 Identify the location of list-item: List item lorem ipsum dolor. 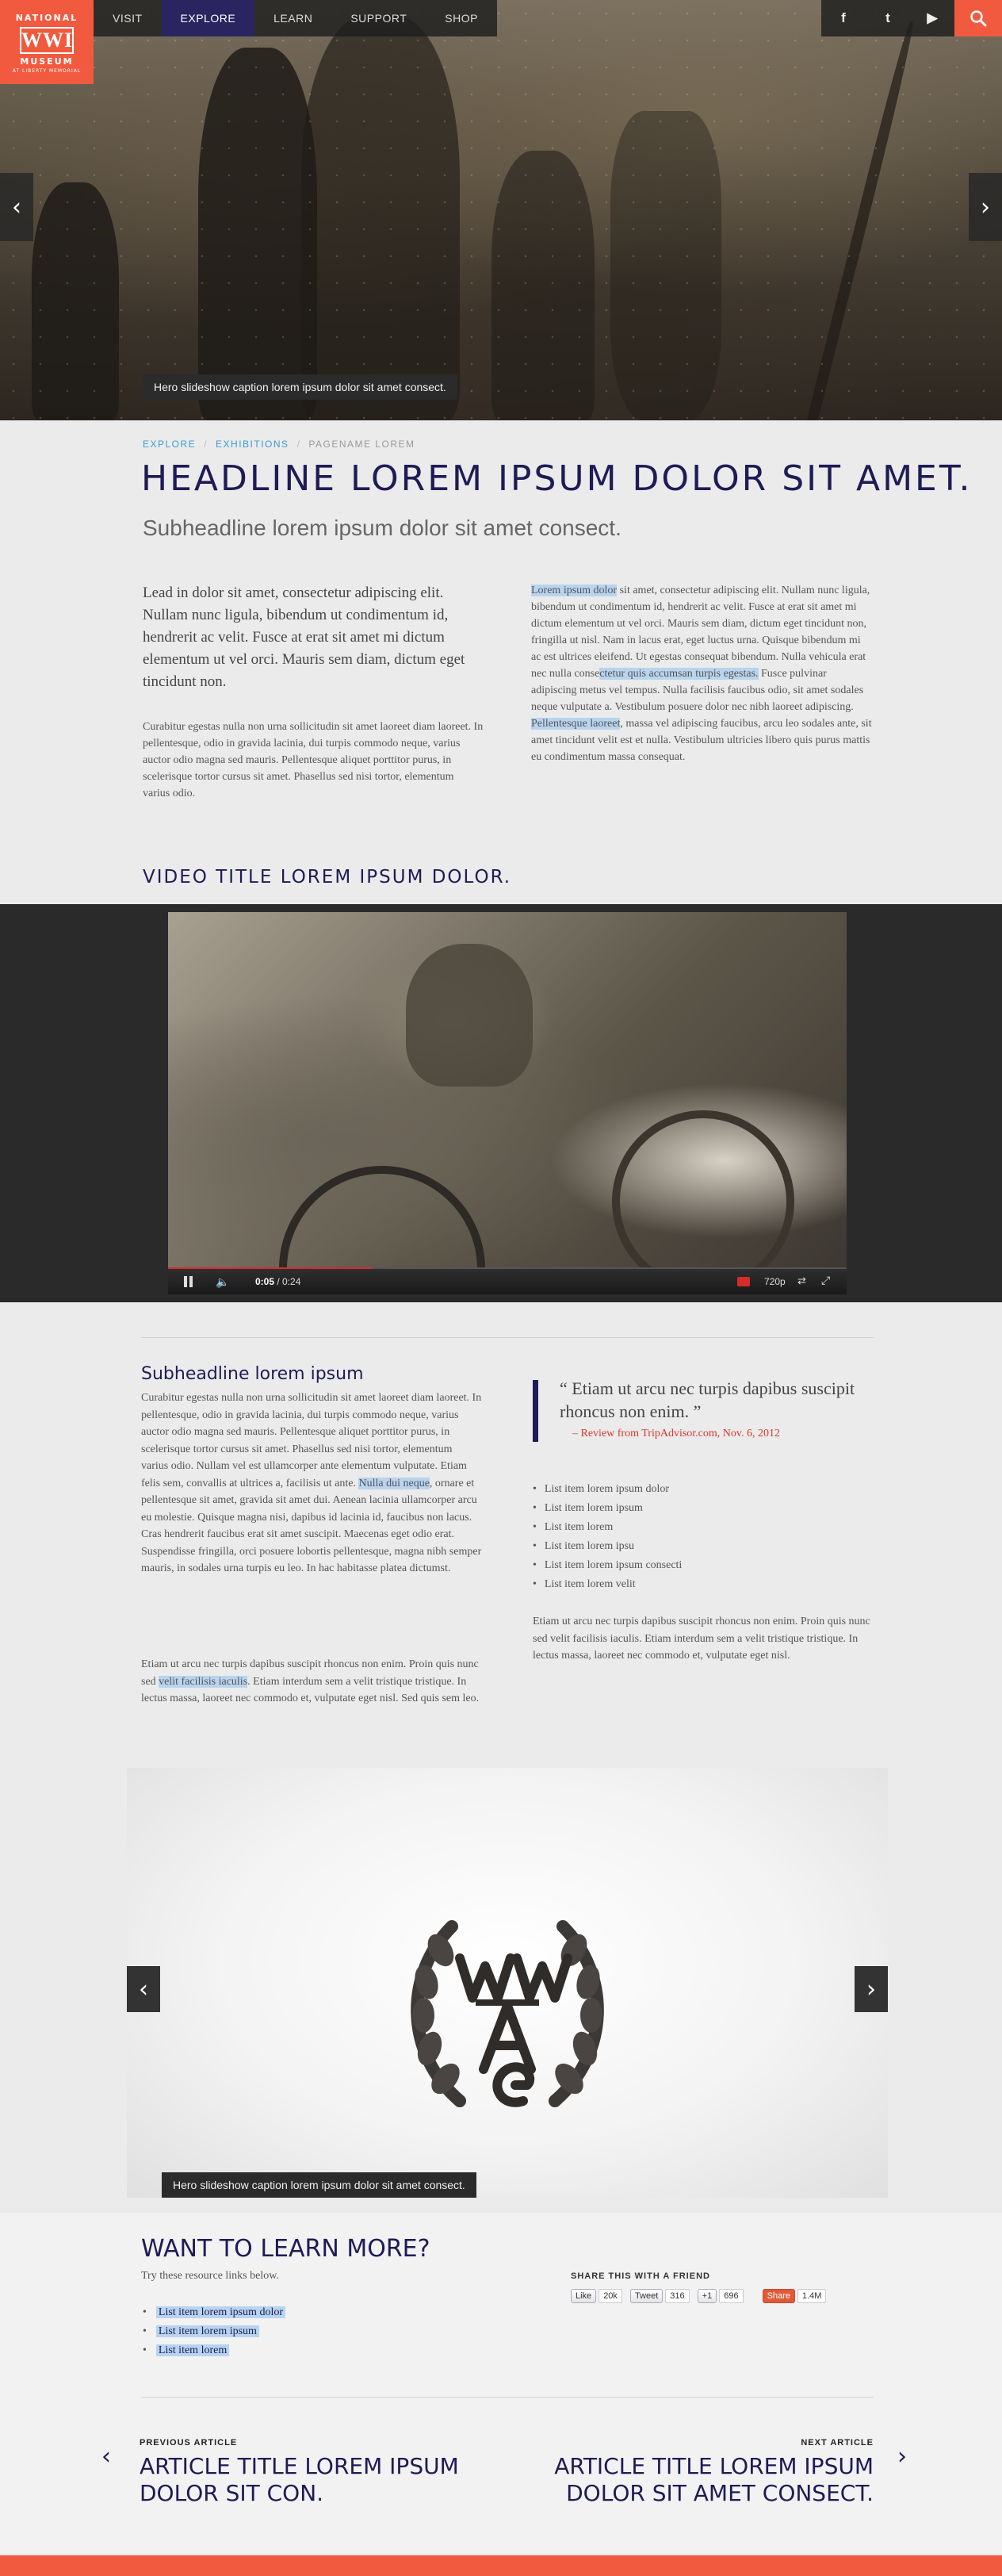
(215, 2312).